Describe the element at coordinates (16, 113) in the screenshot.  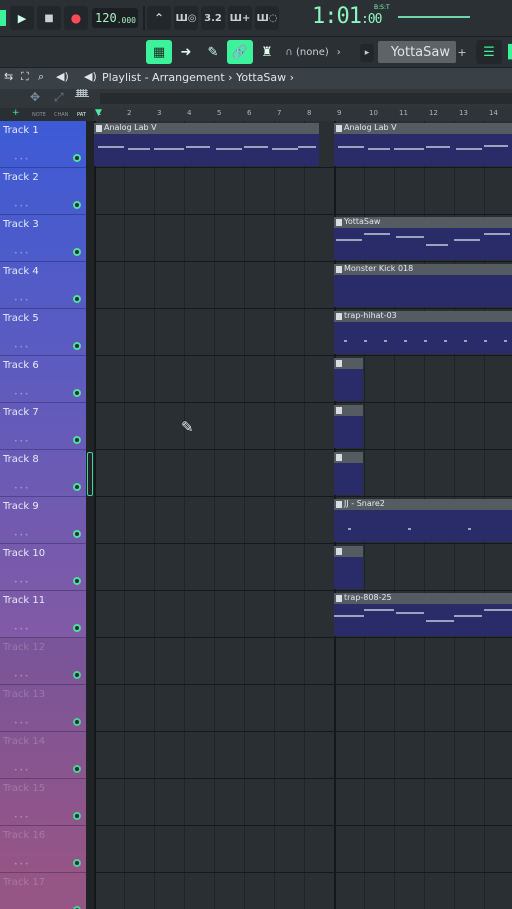
I see `add-track-icon: +` at that location.